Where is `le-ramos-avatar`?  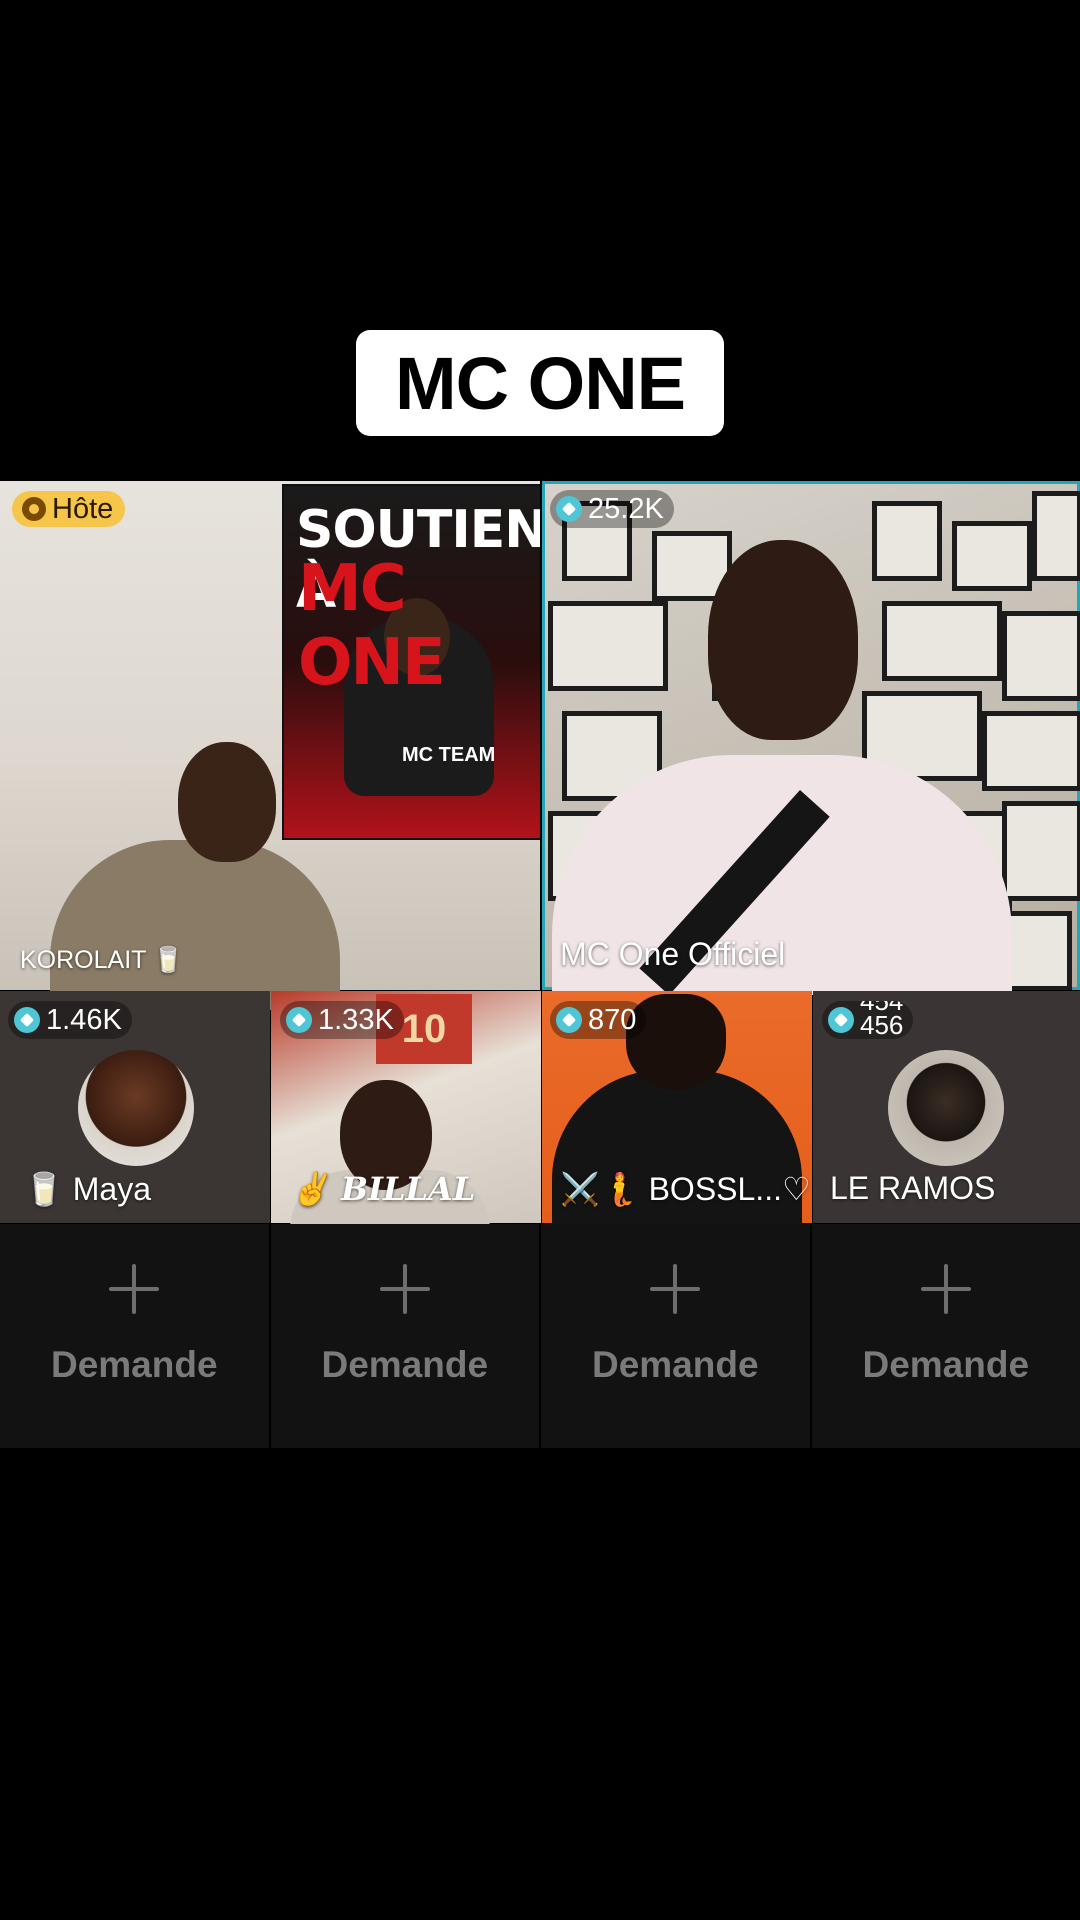
le-ramos-avatar is located at coordinates (946, 1108).